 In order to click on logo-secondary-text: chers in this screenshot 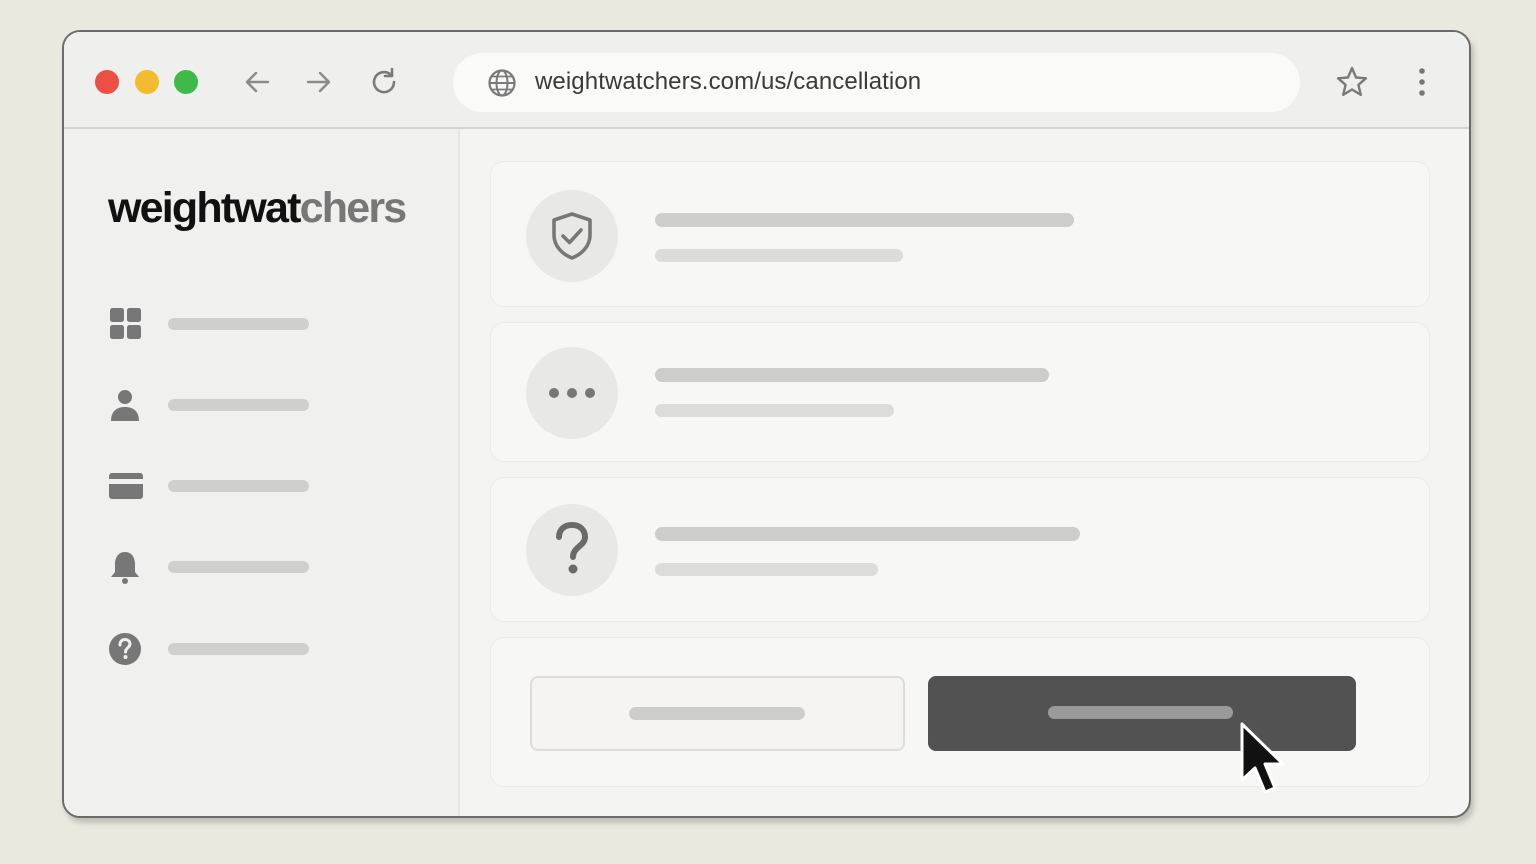, I will do `click(353, 208)`.